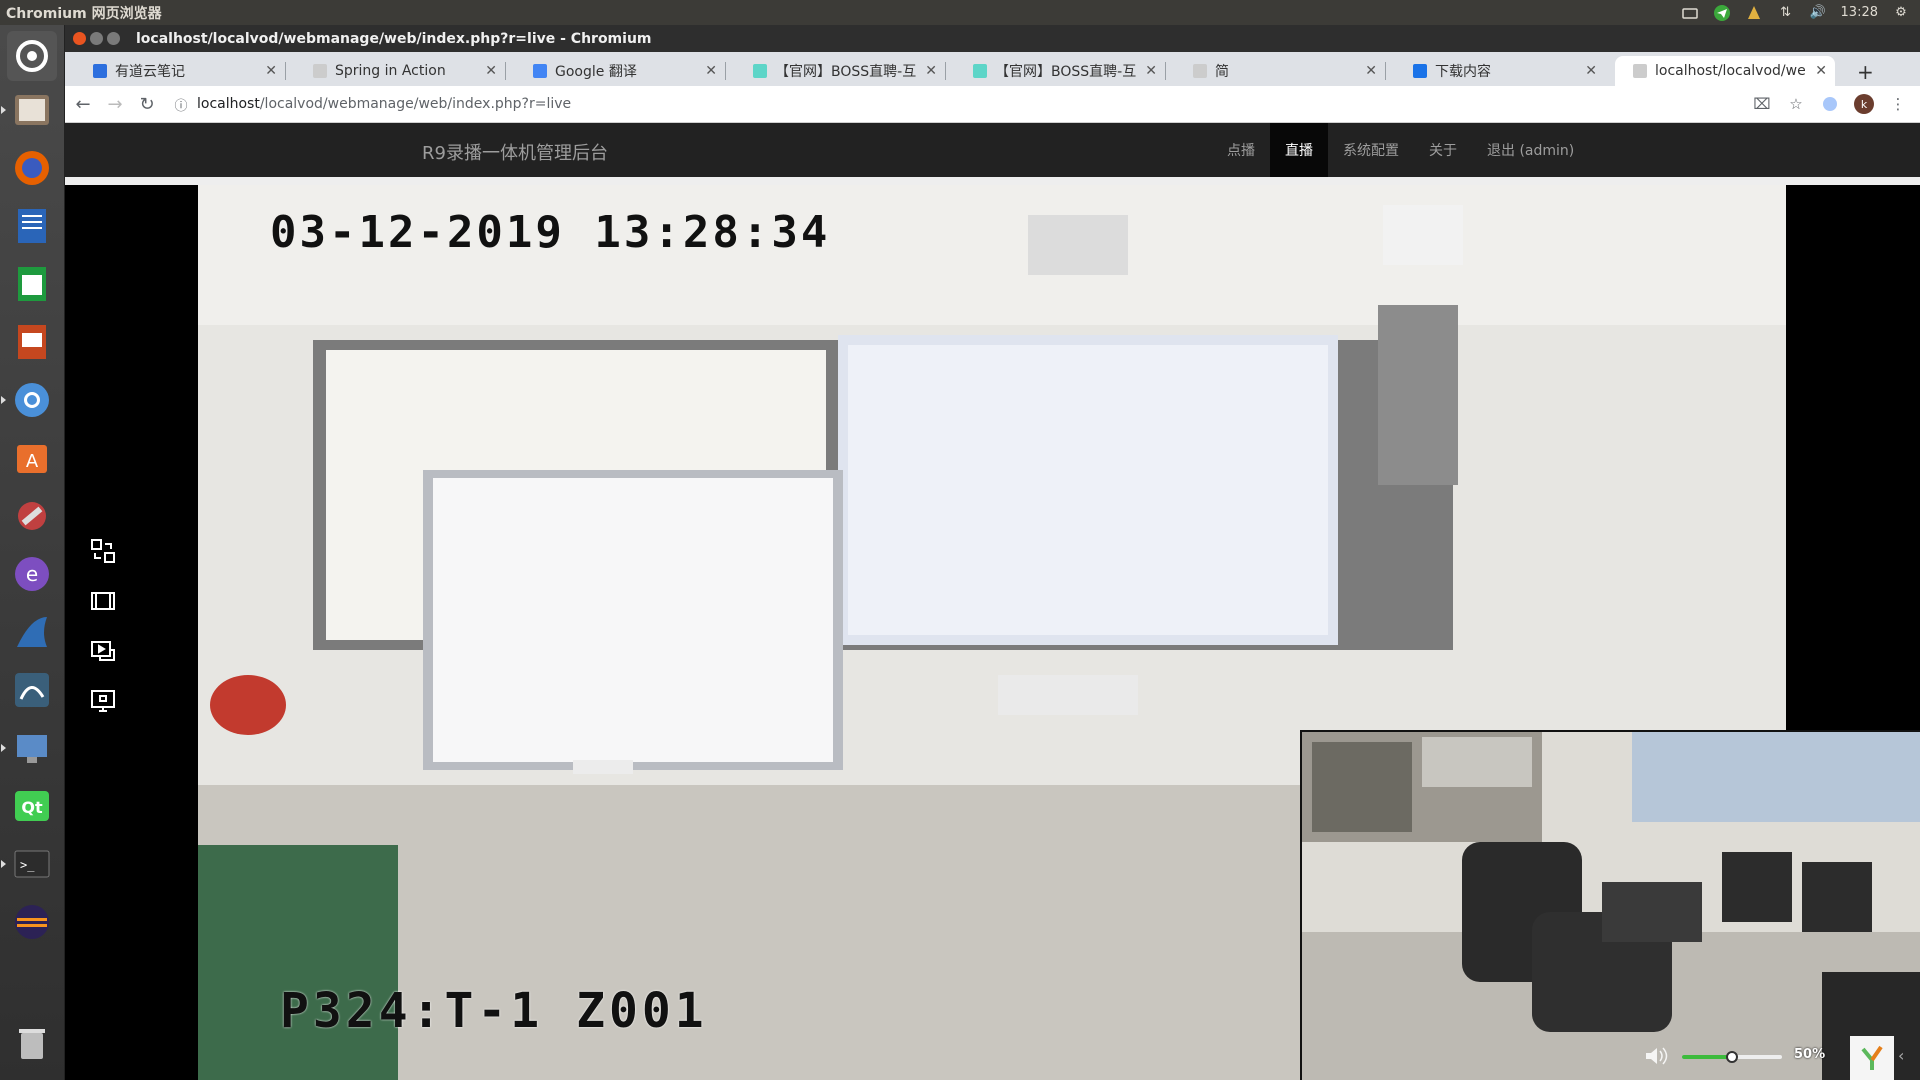 The width and height of the screenshot is (1920, 1080). What do you see at coordinates (32, 458) in the screenshot?
I see `launcher-software-center-icon: A` at bounding box center [32, 458].